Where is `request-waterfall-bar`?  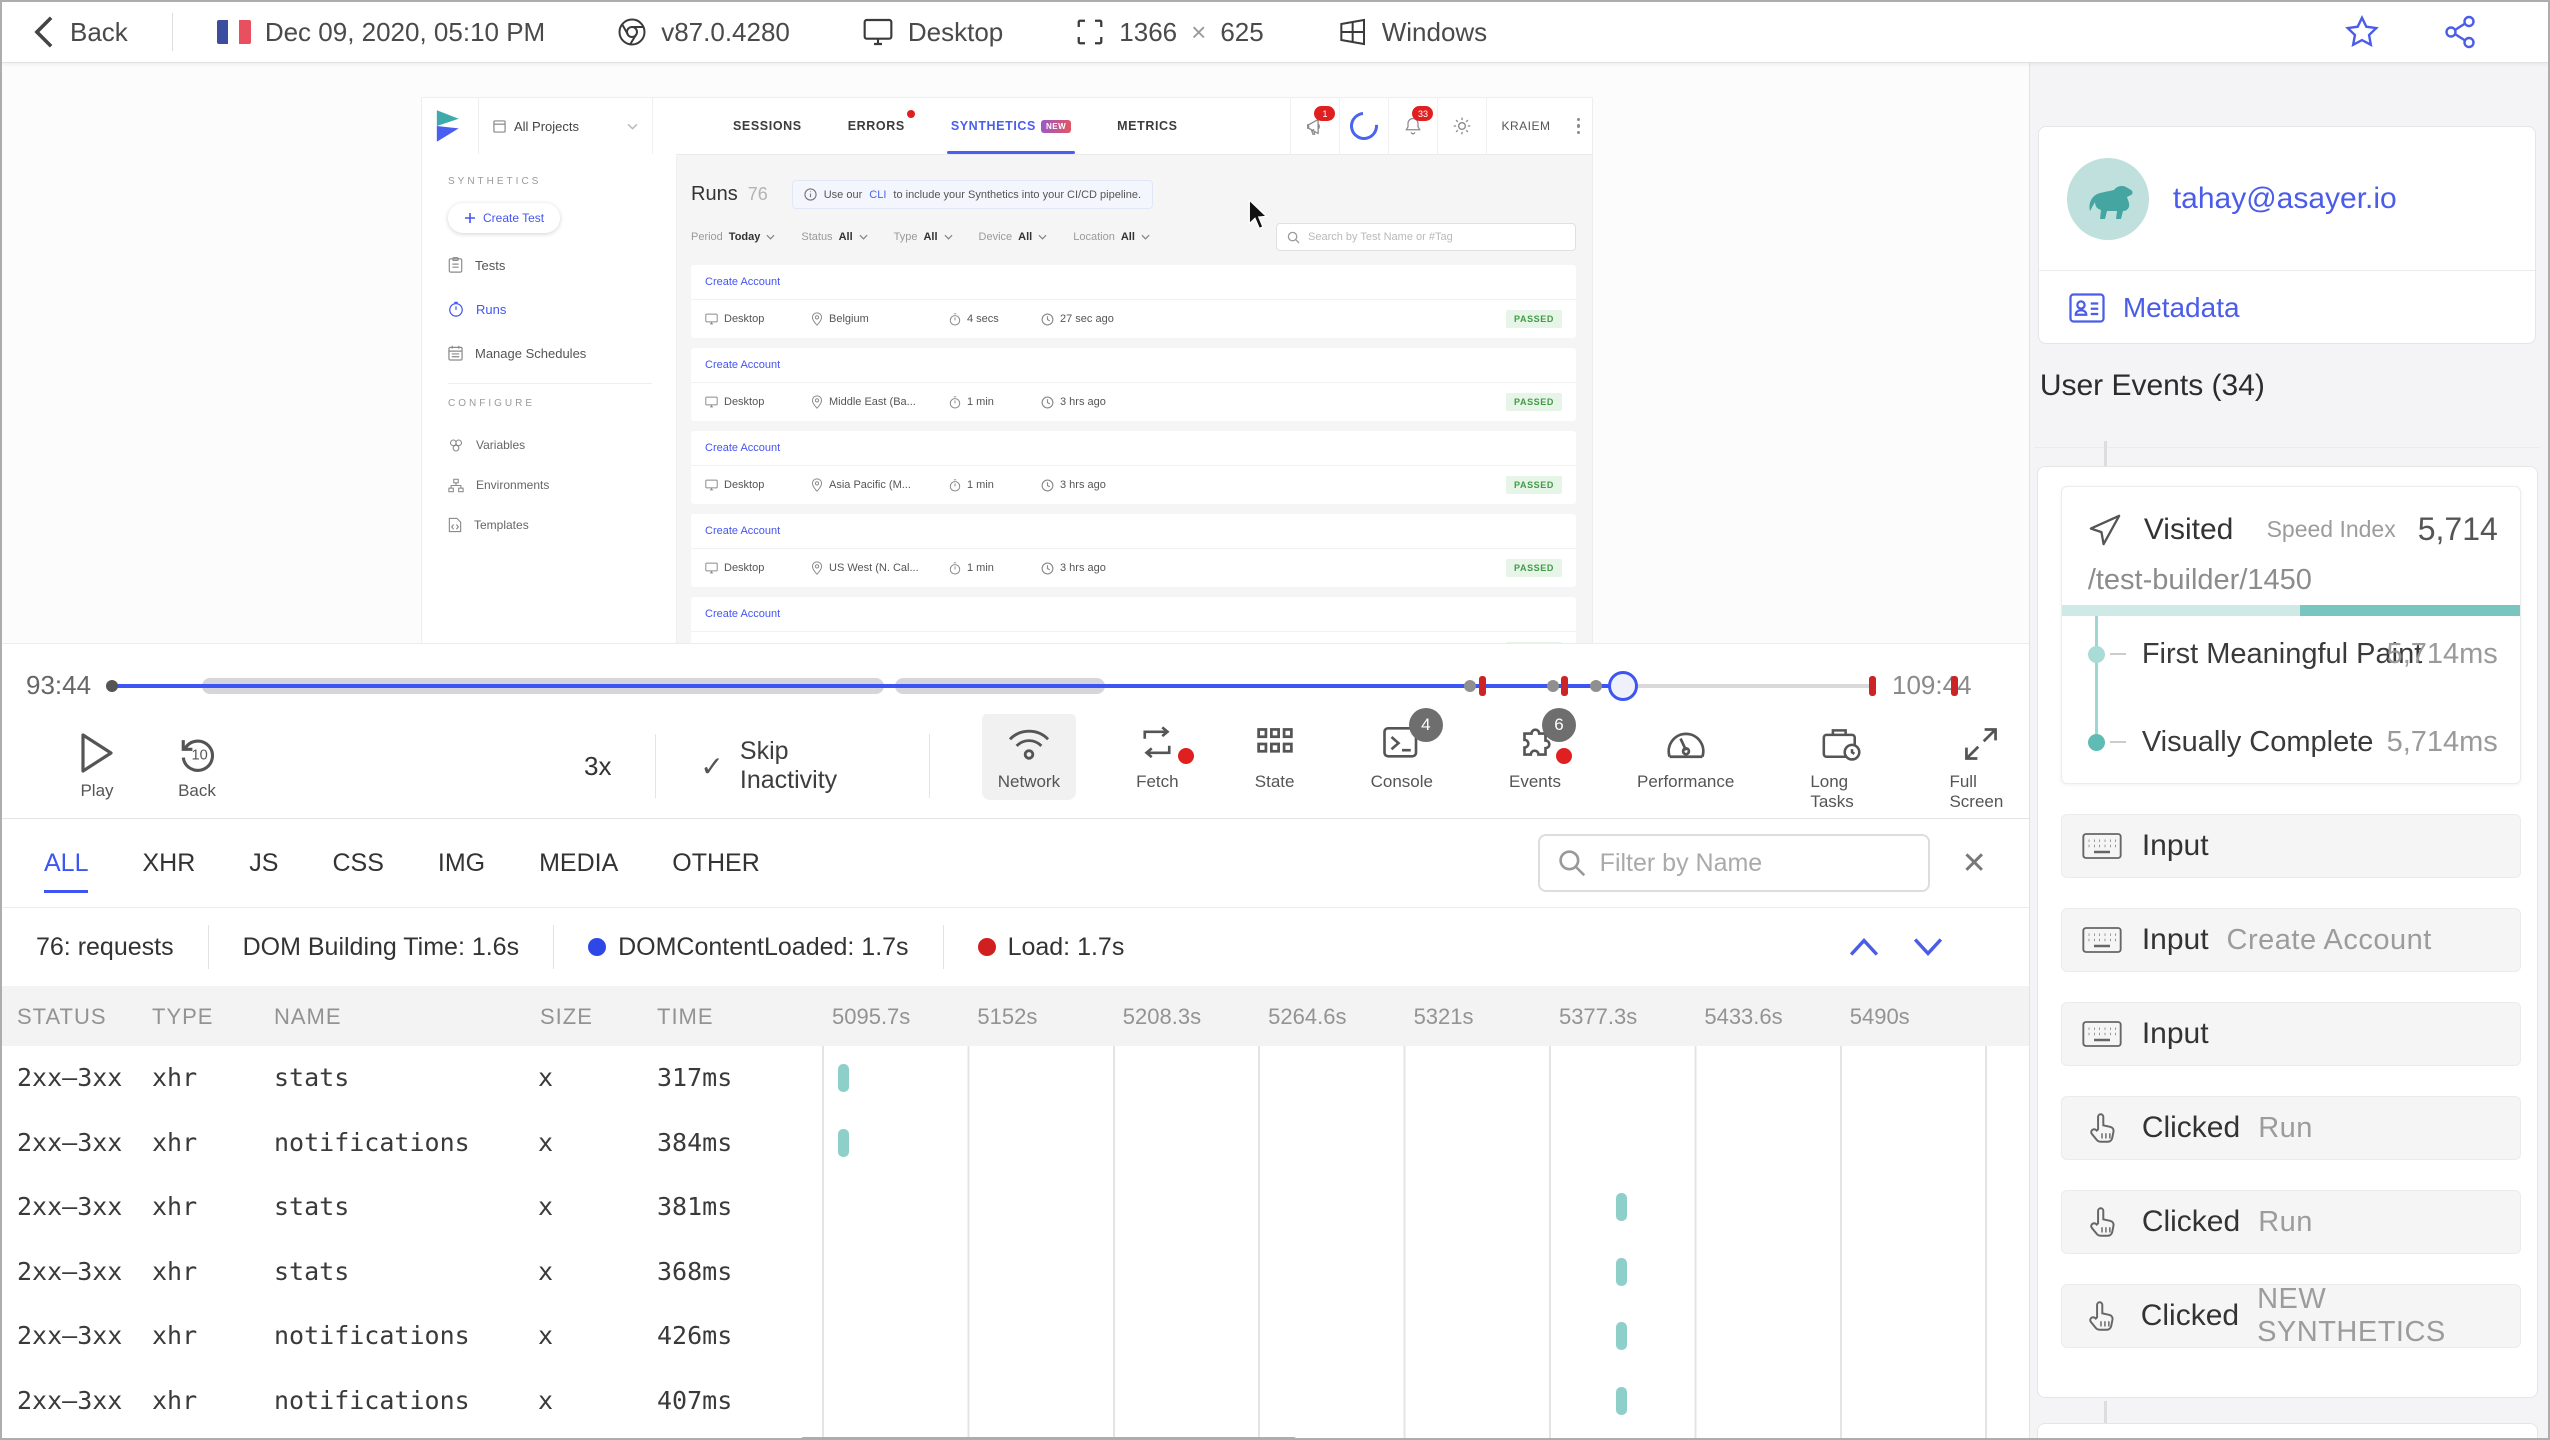
request-waterfall-bar is located at coordinates (843, 1142).